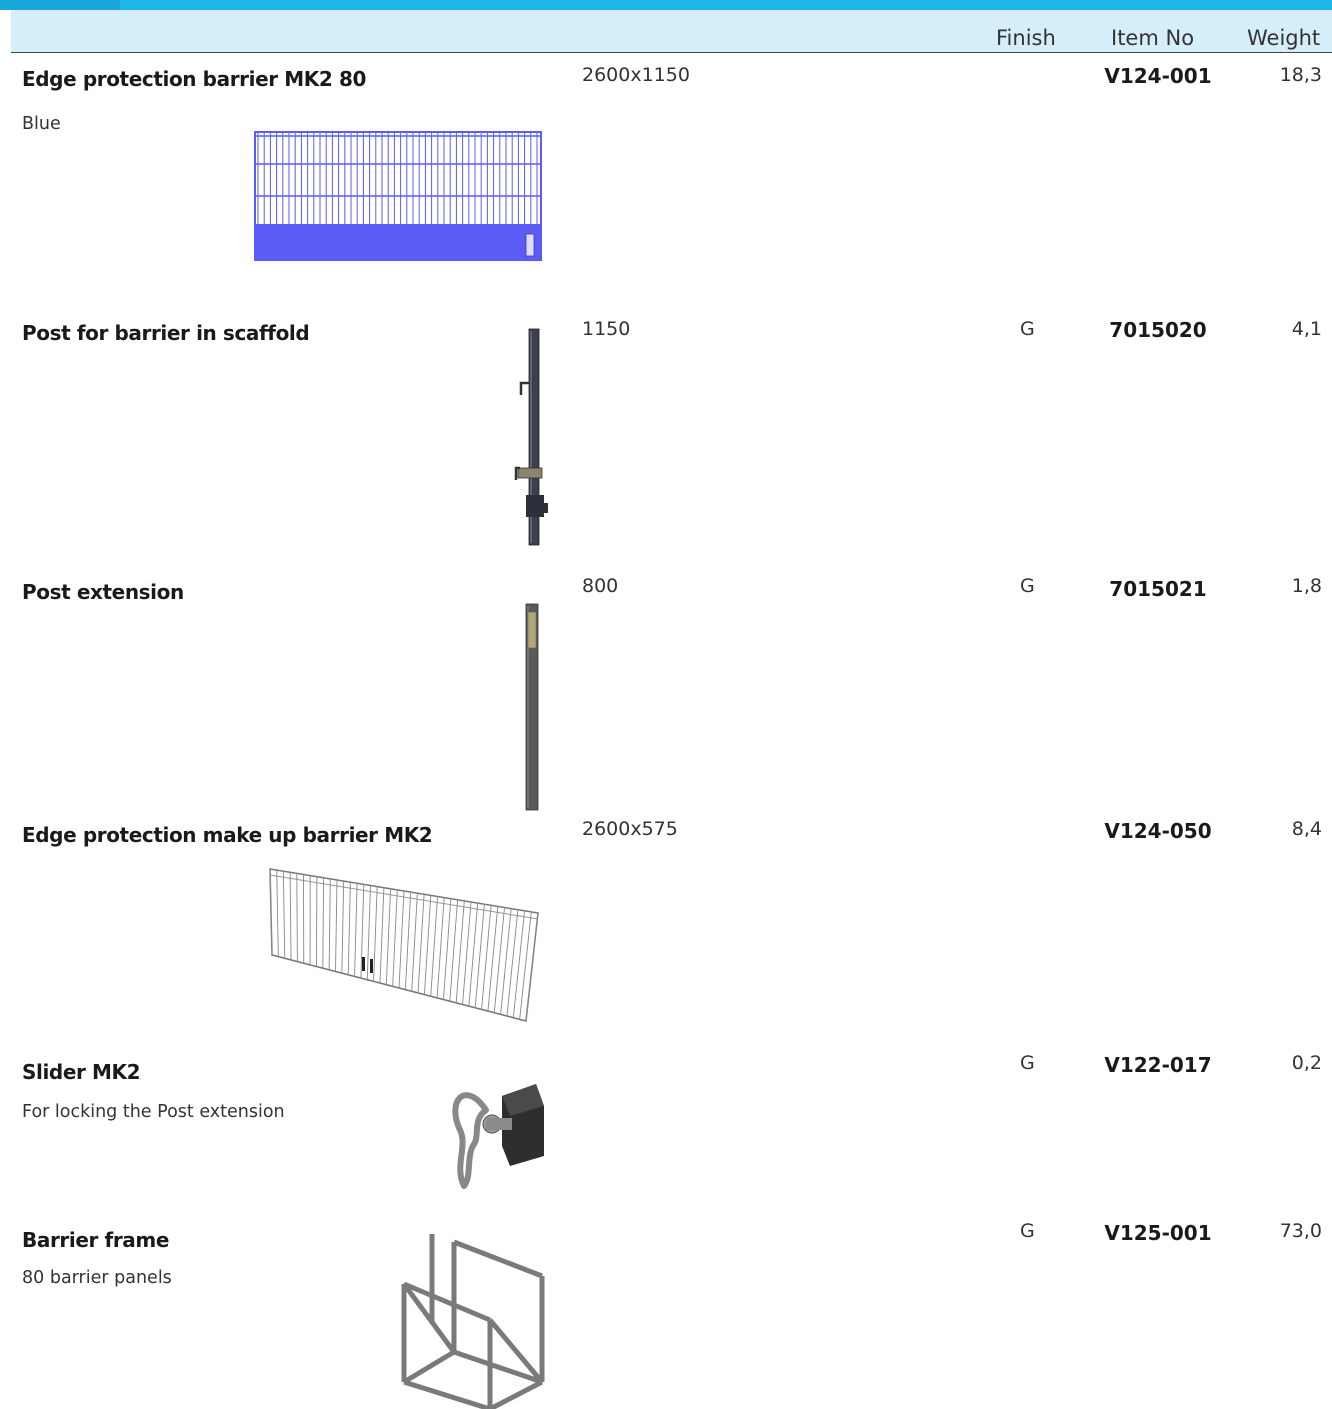  I want to click on finish-column-header: Finish, so click(1026, 38).